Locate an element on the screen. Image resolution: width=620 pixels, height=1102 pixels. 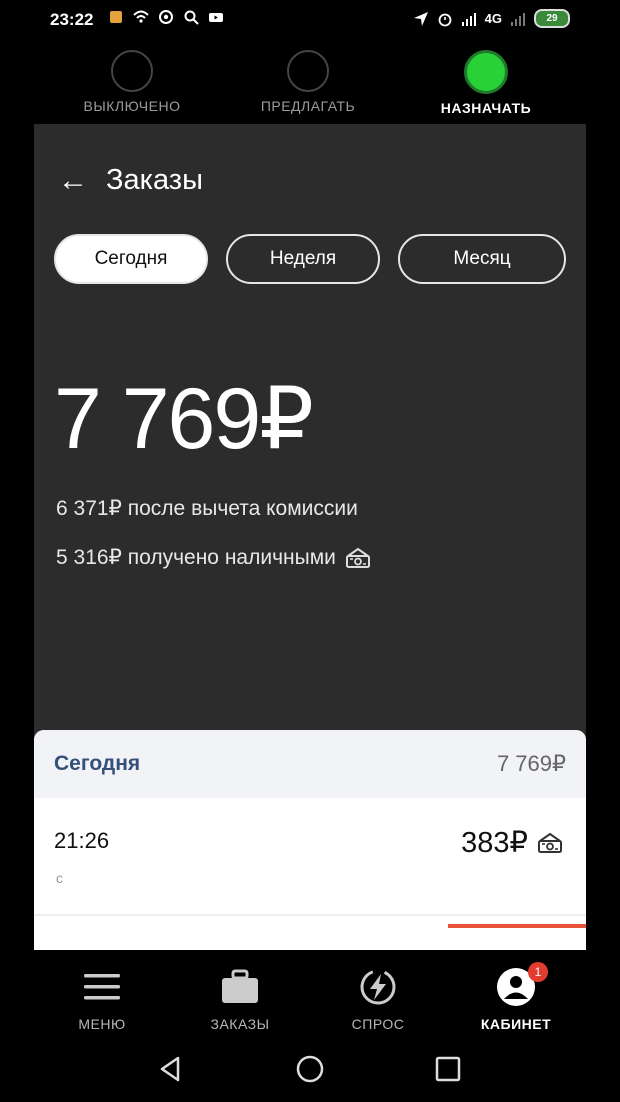
bottom-nav: МЕНЮ ЗАКАЗЫ СПРОС 1 КАБИНЕТ is located at coordinates (310, 995).